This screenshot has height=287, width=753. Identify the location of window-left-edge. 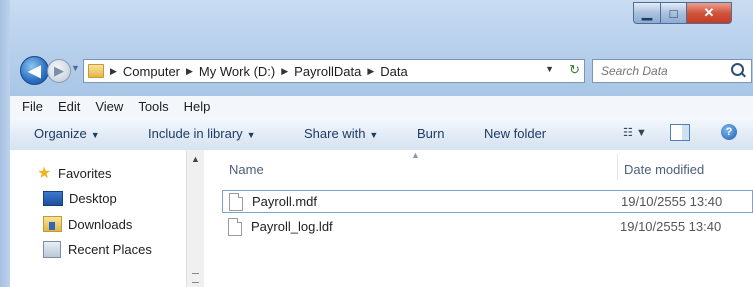
(5, 143).